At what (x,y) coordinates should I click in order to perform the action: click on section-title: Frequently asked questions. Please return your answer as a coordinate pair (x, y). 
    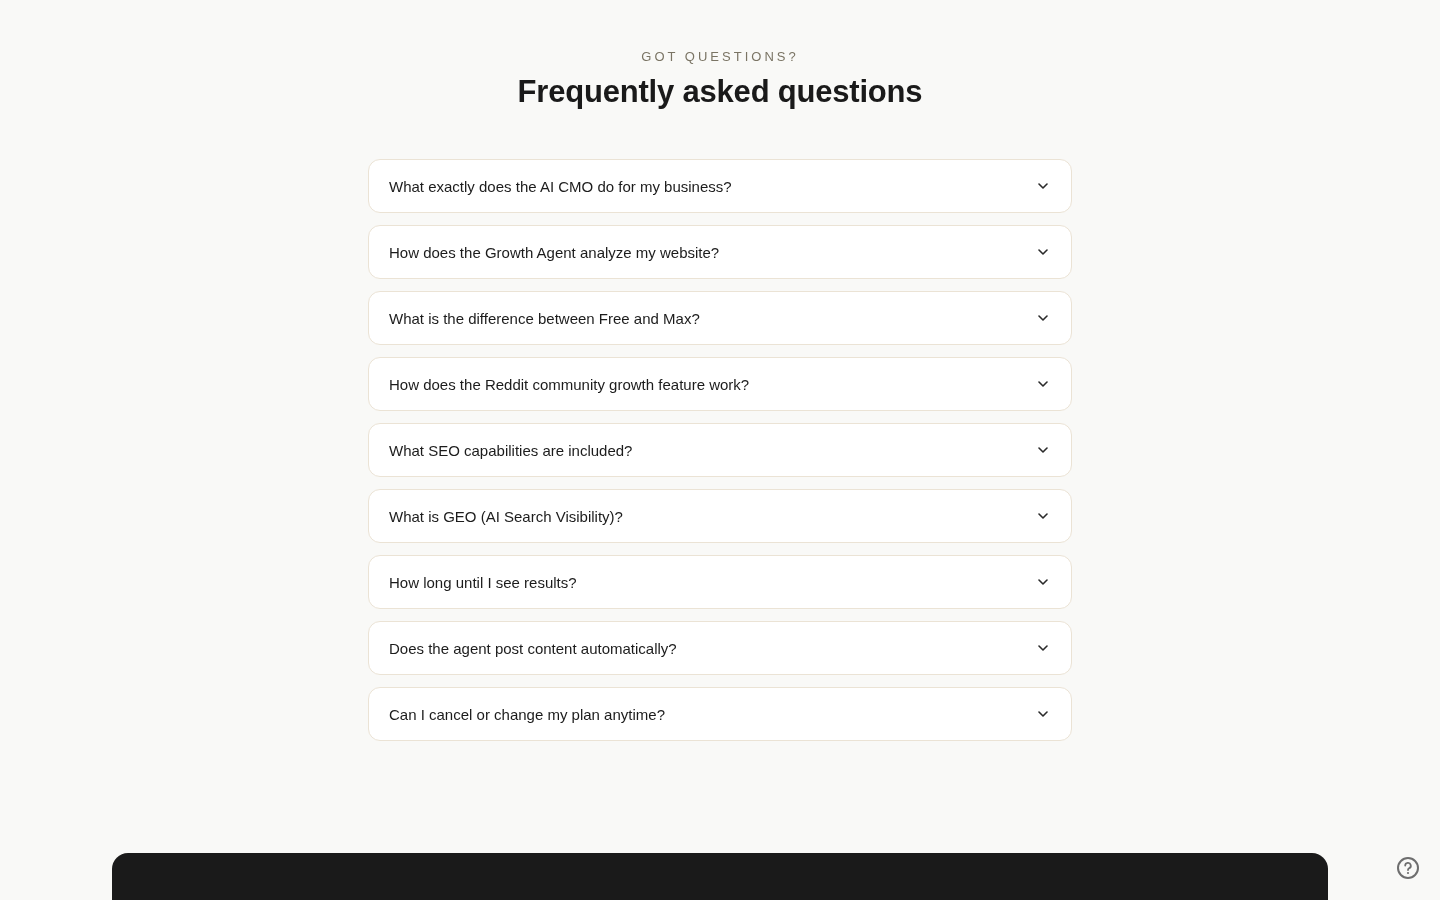
    Looking at the image, I should click on (720, 92).